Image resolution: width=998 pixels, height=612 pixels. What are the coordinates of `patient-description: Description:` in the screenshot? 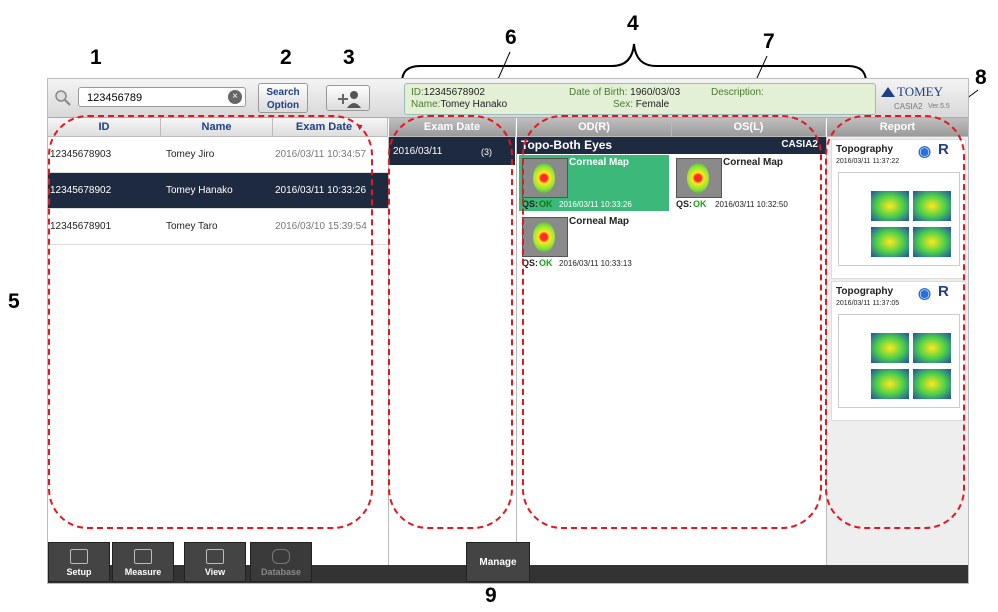 It's located at (737, 92).